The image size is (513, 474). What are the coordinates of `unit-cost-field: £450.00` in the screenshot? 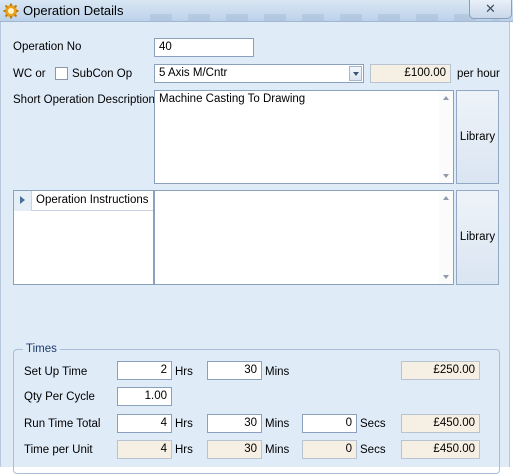 It's located at (440, 449).